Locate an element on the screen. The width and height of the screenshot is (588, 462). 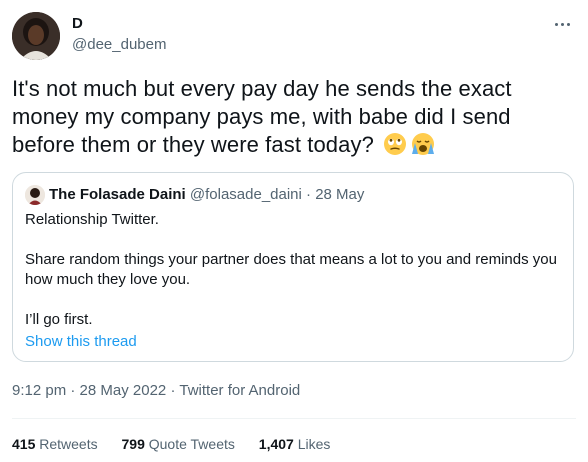
quoted-author-name: The Folasade Daini is located at coordinates (117, 194).